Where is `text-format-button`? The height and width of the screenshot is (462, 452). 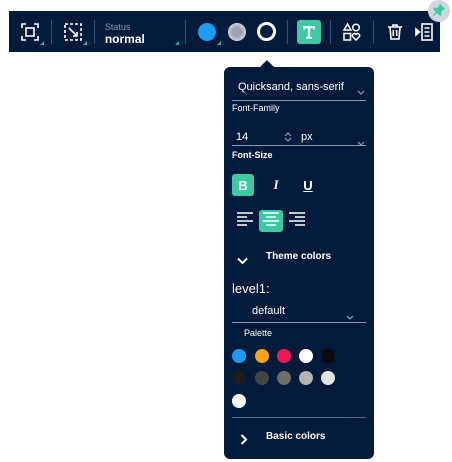
text-format-button is located at coordinates (309, 32).